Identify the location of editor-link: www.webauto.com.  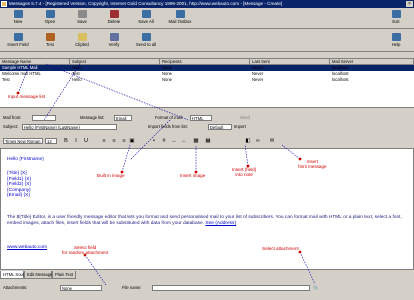
(27, 247).